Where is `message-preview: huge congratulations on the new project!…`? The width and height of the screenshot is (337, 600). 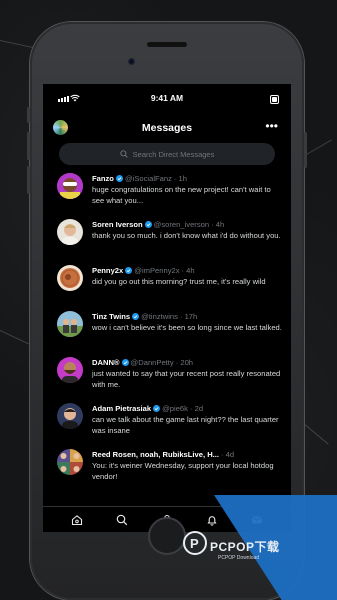
message-preview: huge congratulations on the new project!… is located at coordinates (181, 195).